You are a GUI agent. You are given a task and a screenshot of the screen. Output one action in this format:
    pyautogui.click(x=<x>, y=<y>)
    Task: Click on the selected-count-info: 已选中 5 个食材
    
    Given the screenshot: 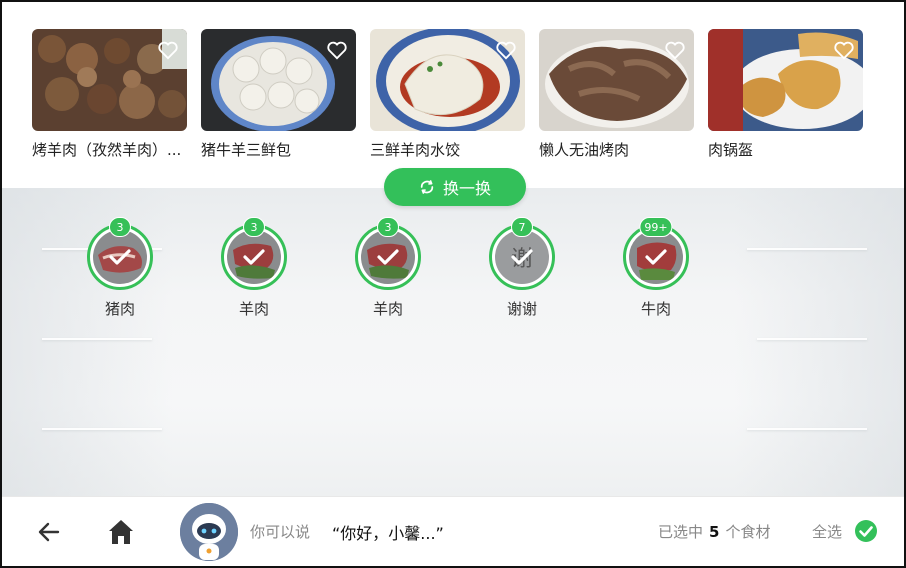 What is the action you would take?
    pyautogui.click(x=714, y=531)
    